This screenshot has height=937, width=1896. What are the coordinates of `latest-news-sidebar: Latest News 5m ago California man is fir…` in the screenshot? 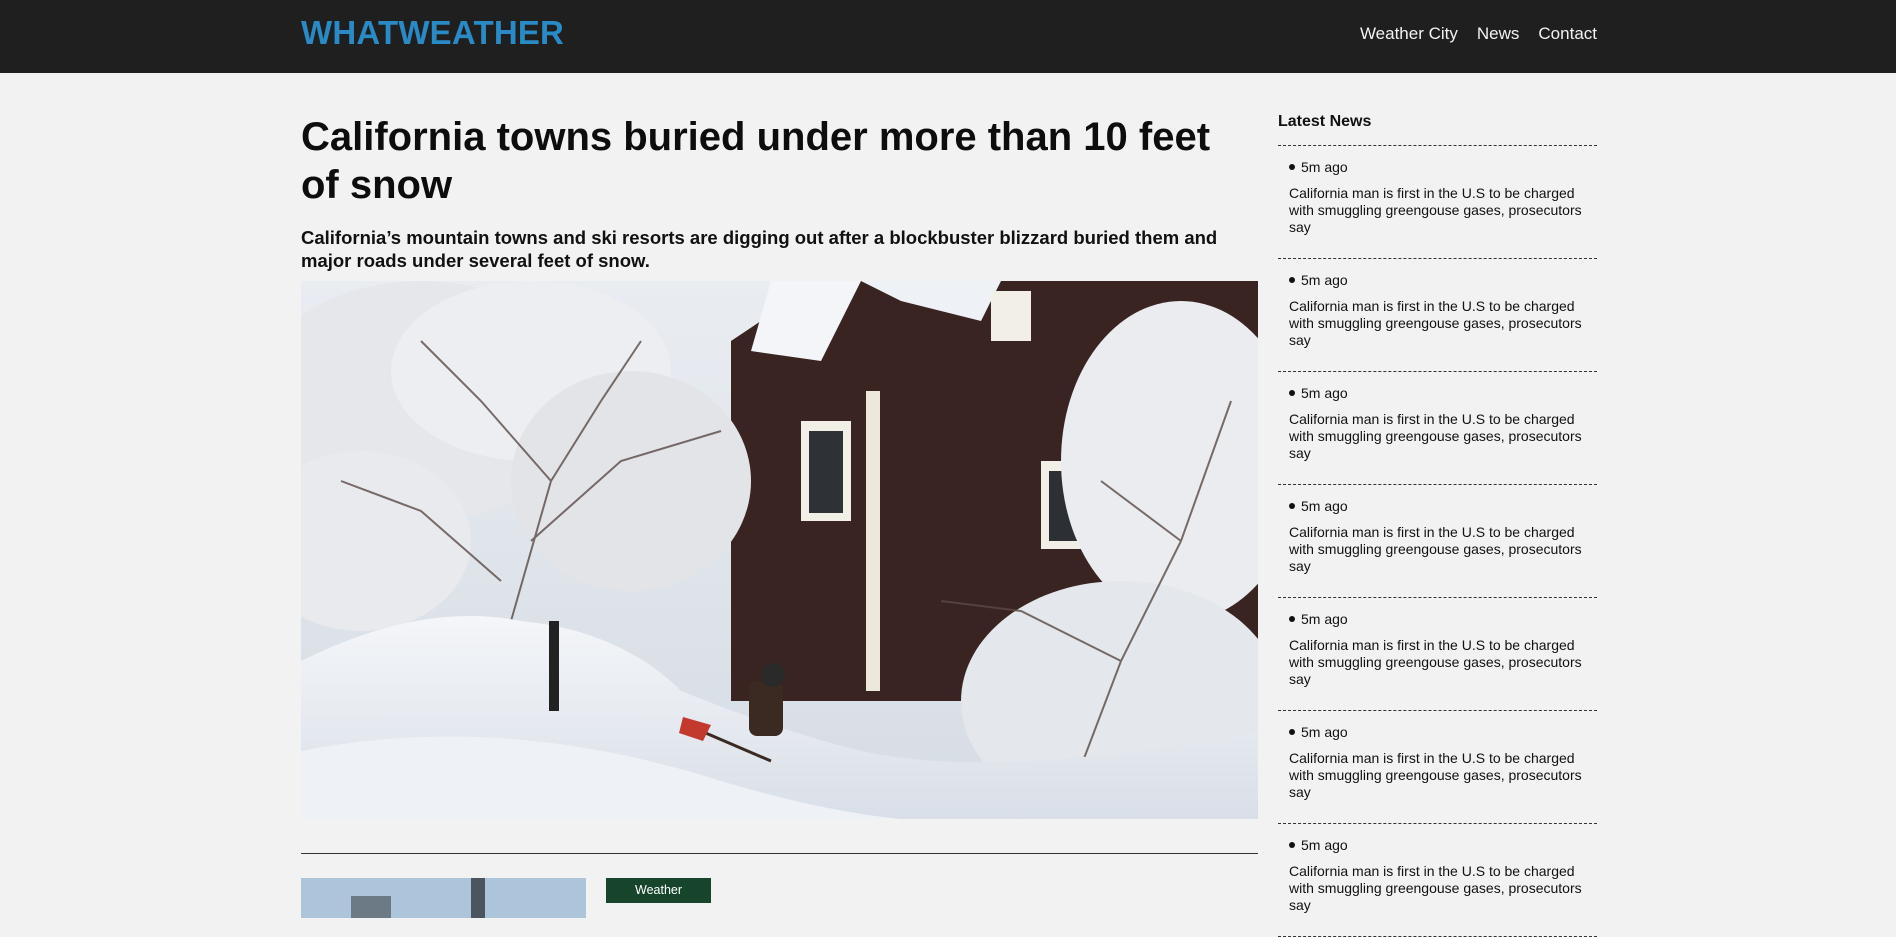 It's located at (1437, 525).